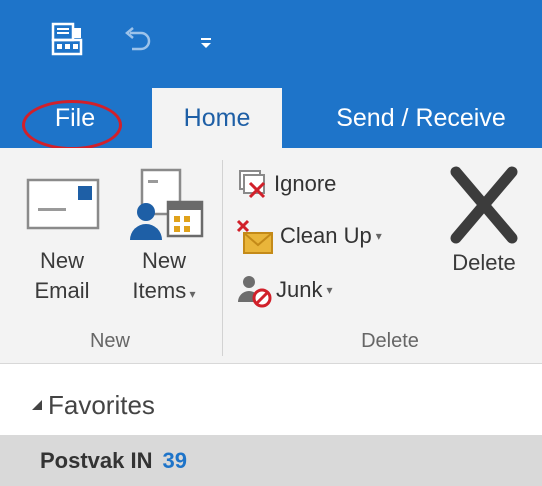 This screenshot has height=486, width=542. I want to click on send-receive-all-icon, so click(67, 39).